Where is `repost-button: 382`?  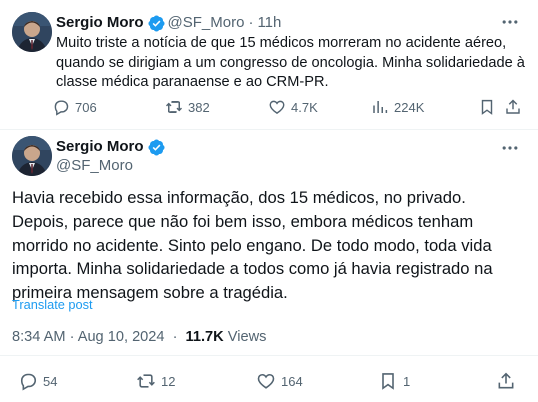
repost-button: 382 is located at coordinates (187, 107).